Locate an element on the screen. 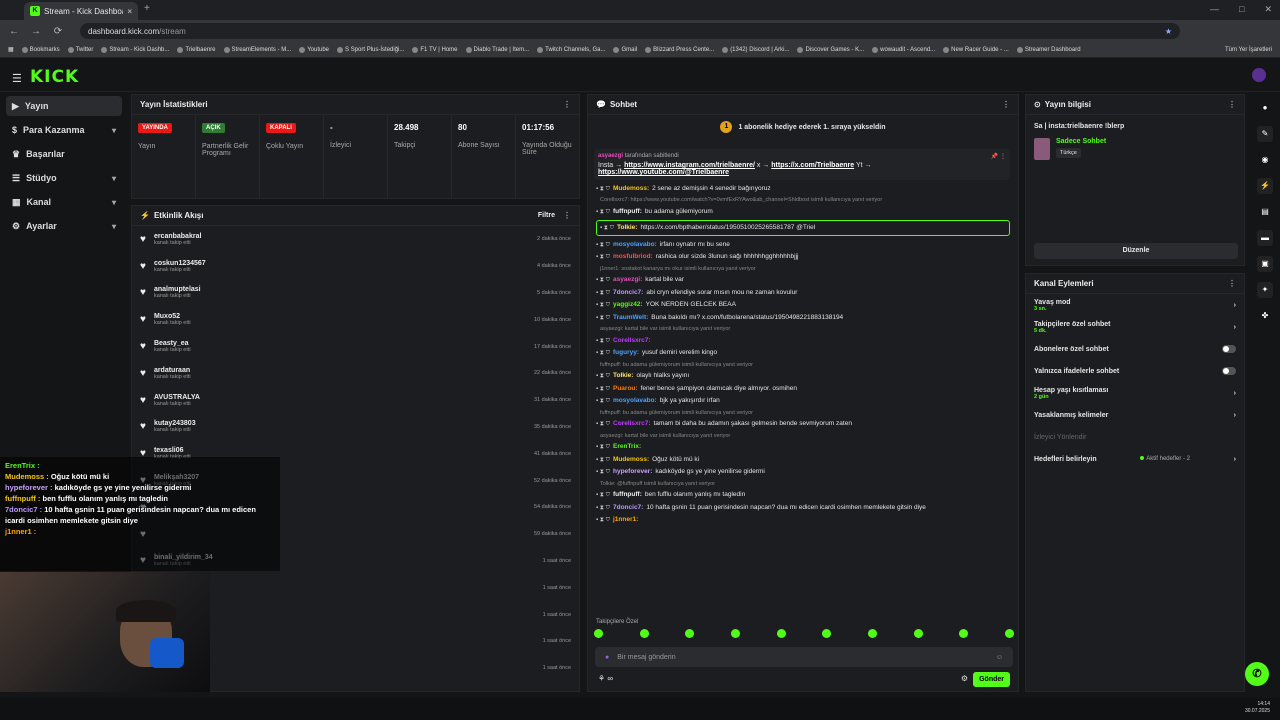 Image resolution: width=1280 pixels, height=720 pixels. bookmark-item: F1 TV | Home is located at coordinates (435, 49).